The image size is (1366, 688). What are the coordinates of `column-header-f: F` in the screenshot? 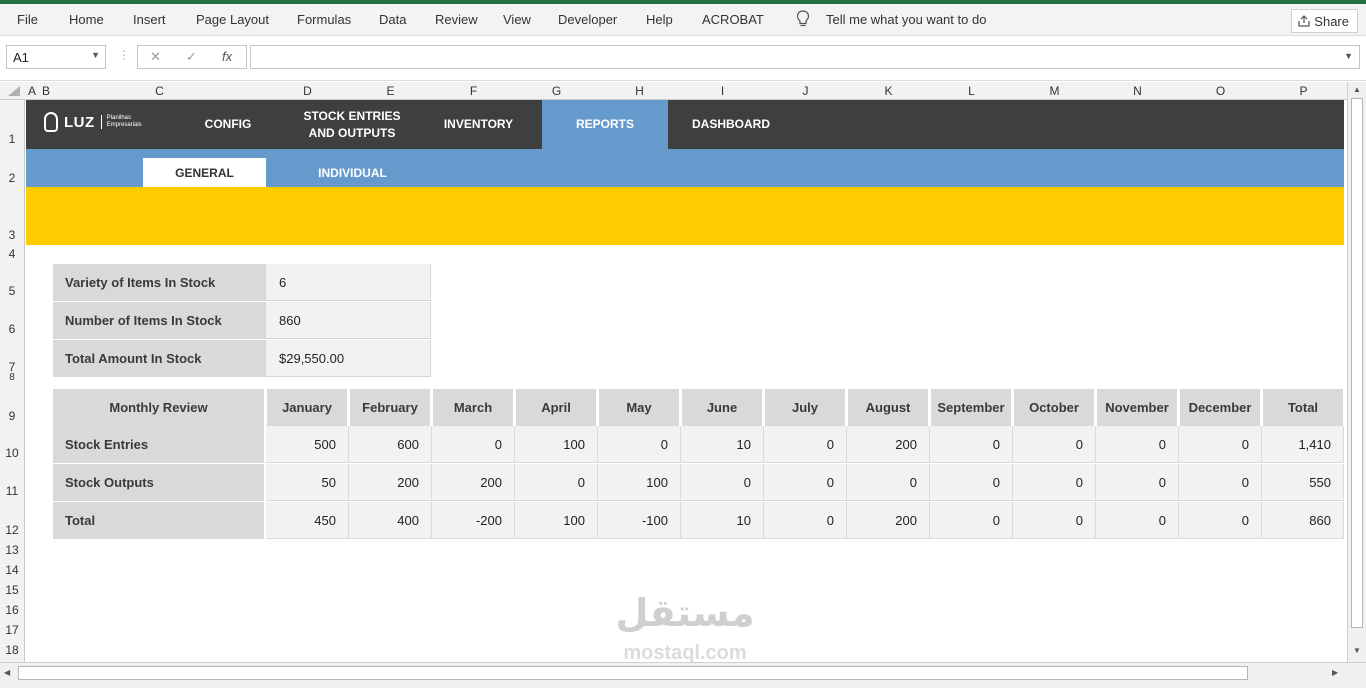 It's located at (473, 91).